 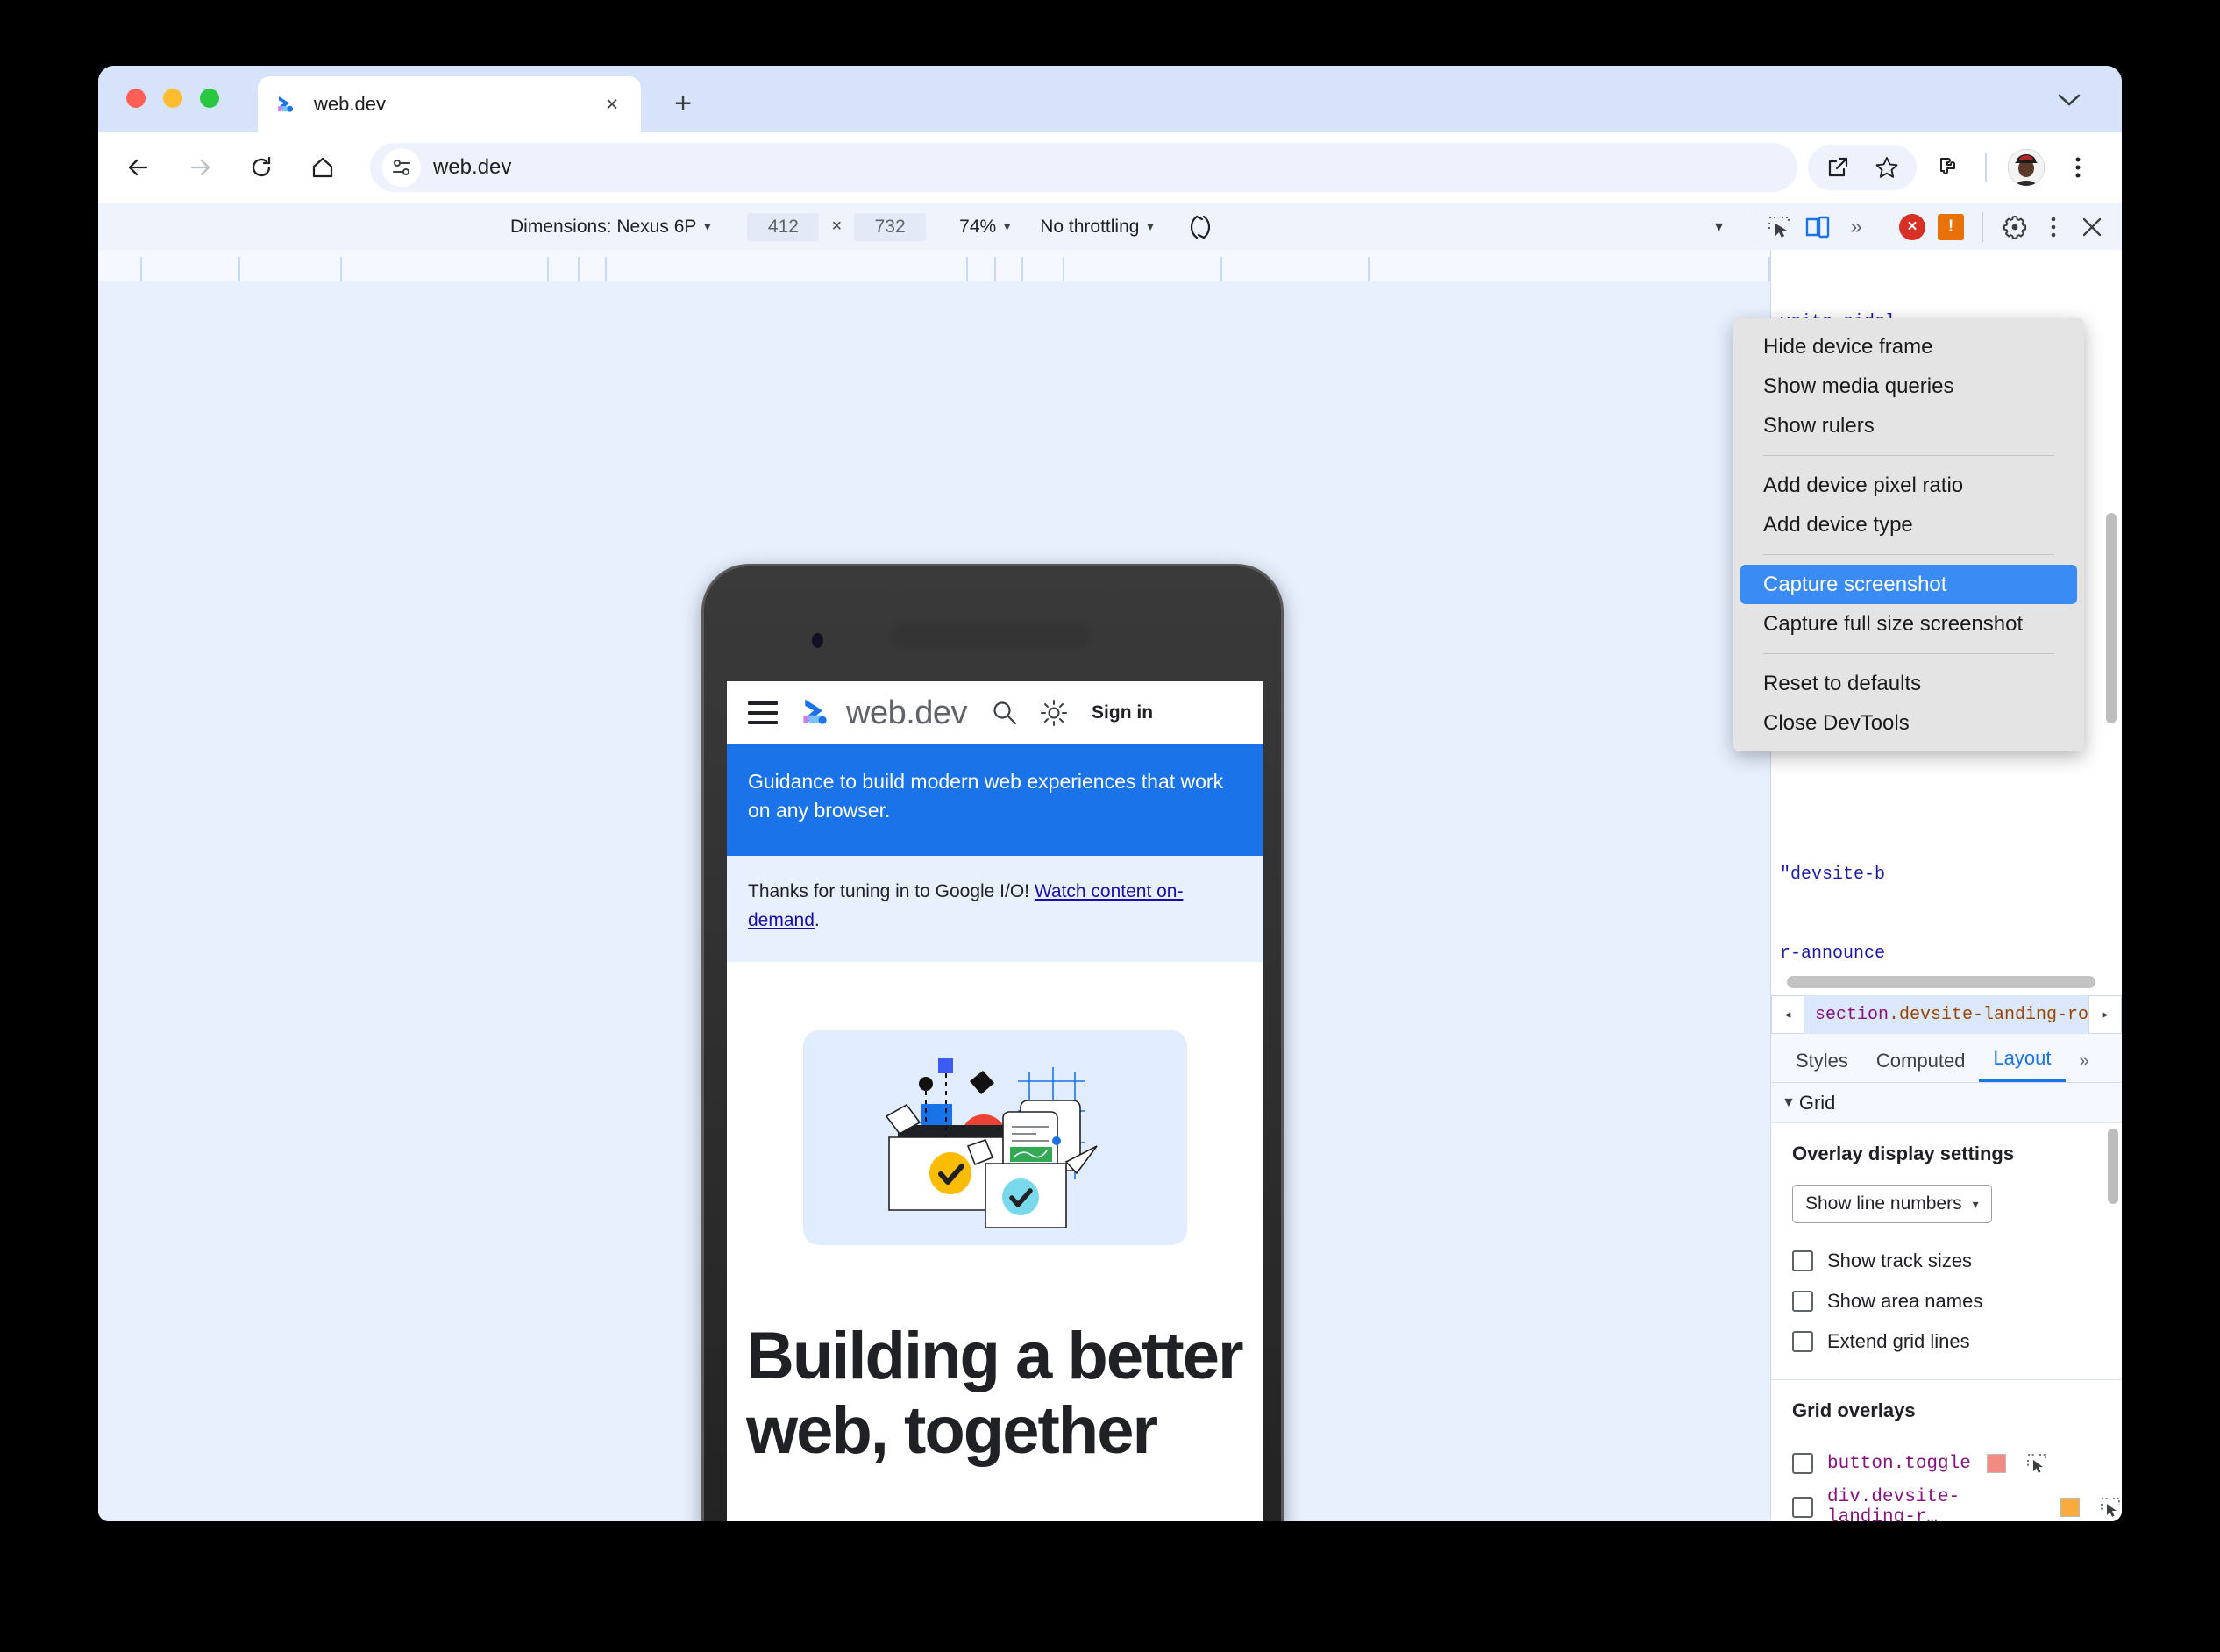 I want to click on site-header: web.dev Sign in, so click(x=995, y=712).